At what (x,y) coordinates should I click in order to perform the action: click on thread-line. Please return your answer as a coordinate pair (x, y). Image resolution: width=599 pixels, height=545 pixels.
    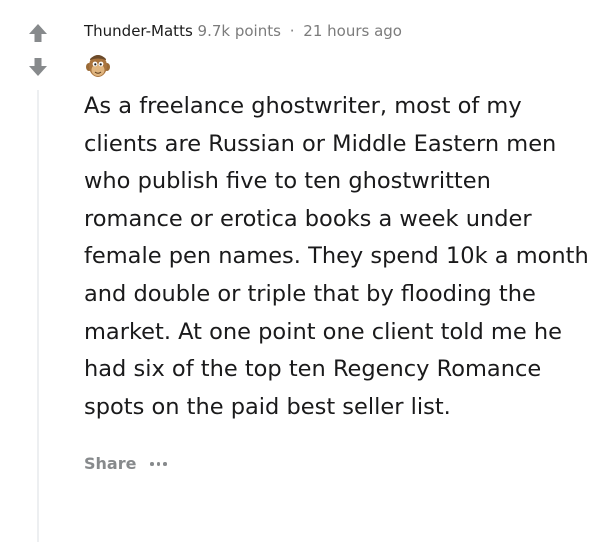
    Looking at the image, I should click on (38, 316).